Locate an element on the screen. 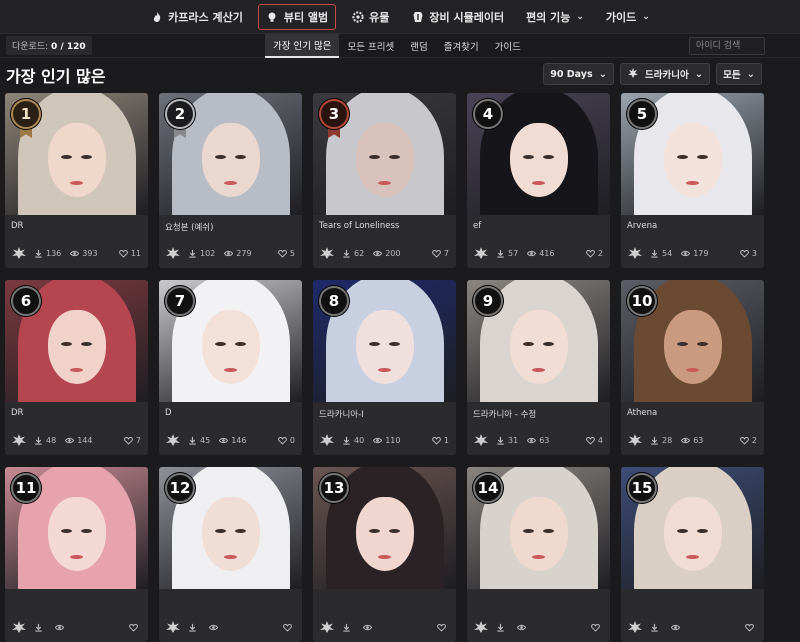 This screenshot has width=800, height=642. preset-card: 4 ef 57 416 2 is located at coordinates (538, 180).